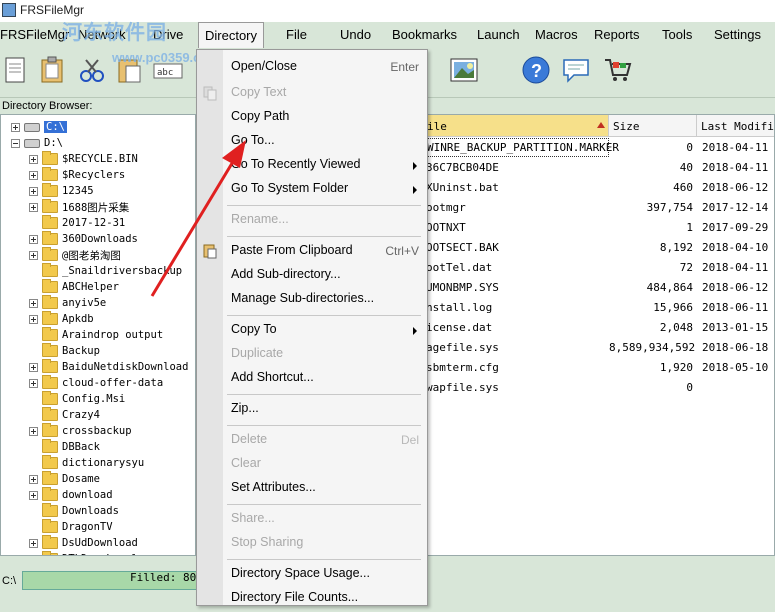 The width and height of the screenshot is (775, 612). I want to click on tree-item: 12345, so click(61, 191).